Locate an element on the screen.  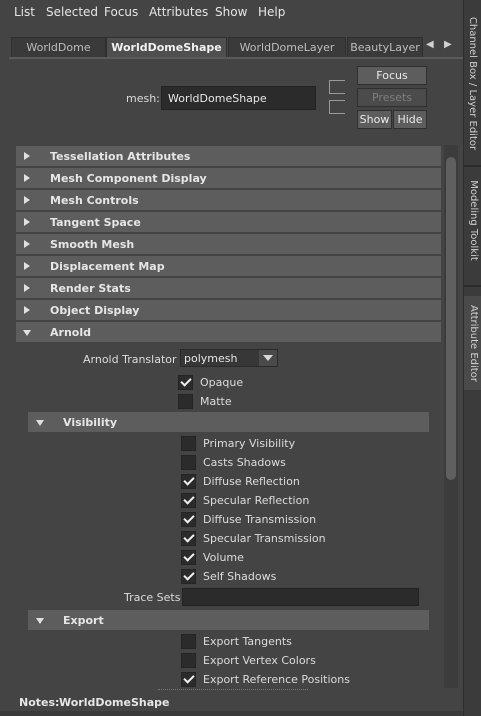
menu-attributes: Attributes is located at coordinates (178, 12).